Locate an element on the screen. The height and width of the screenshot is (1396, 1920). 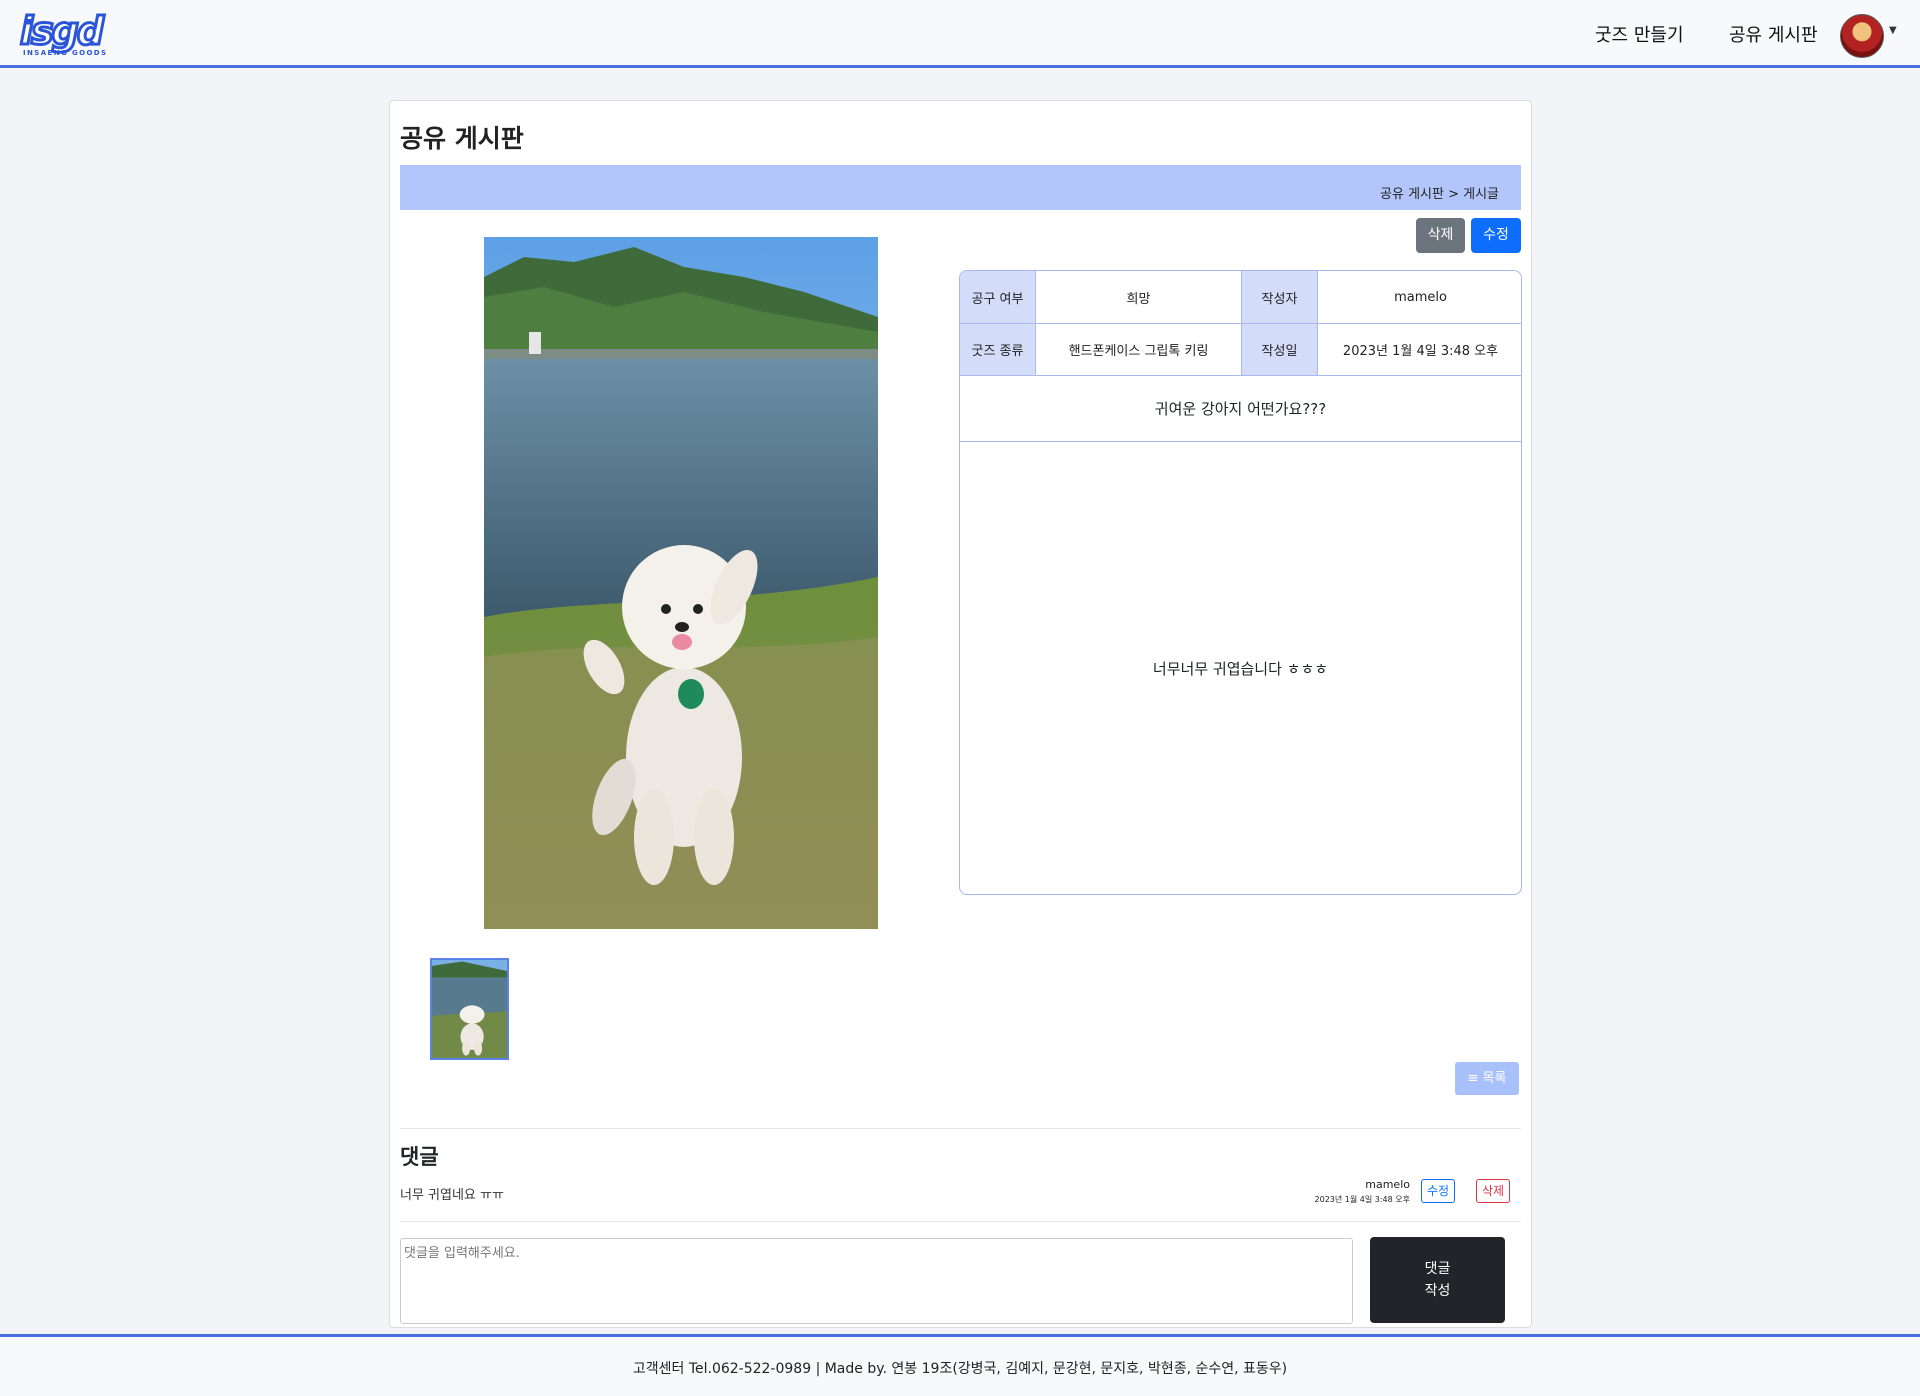
author-value: mamelo is located at coordinates (1419, 297).